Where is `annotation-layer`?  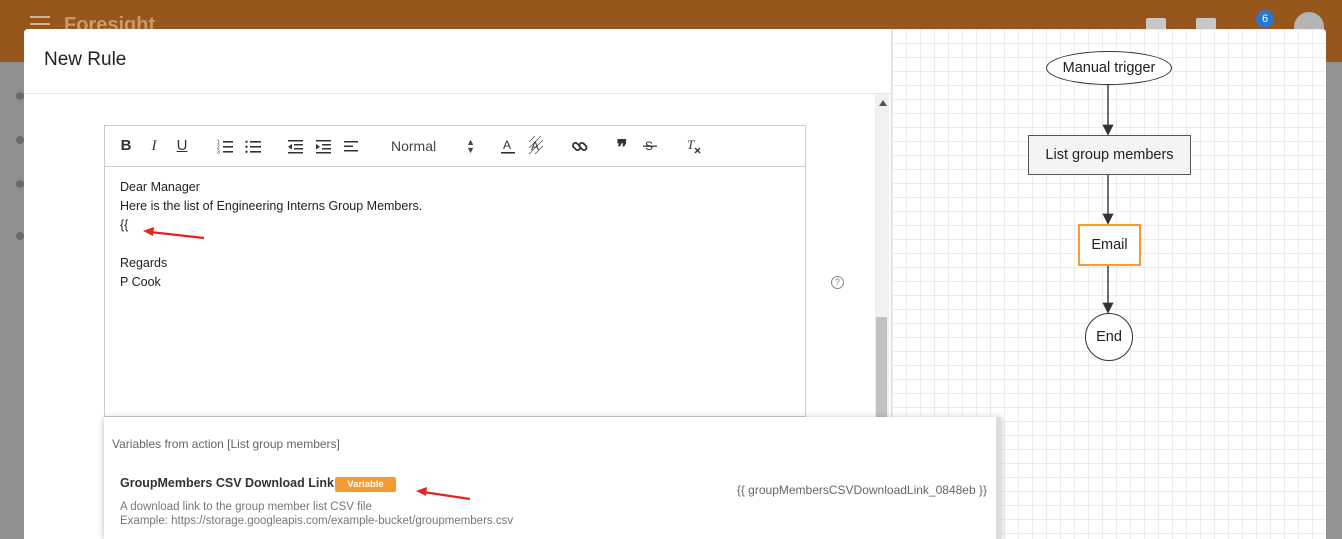 annotation-layer is located at coordinates (307, 364).